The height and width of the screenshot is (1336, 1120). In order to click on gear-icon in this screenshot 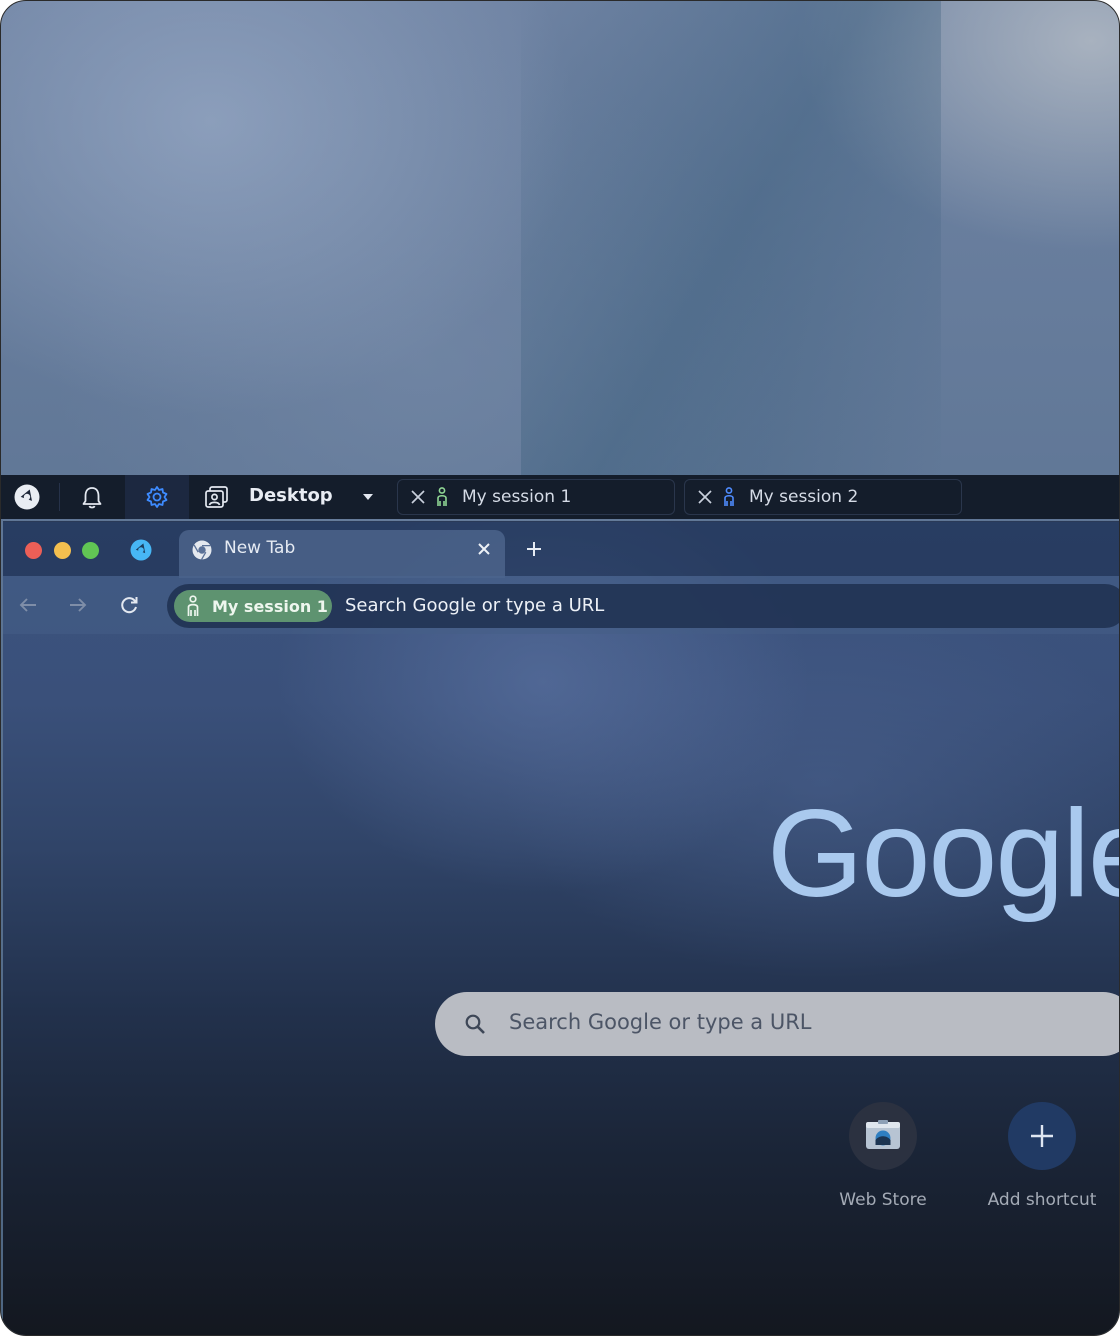, I will do `click(157, 497)`.